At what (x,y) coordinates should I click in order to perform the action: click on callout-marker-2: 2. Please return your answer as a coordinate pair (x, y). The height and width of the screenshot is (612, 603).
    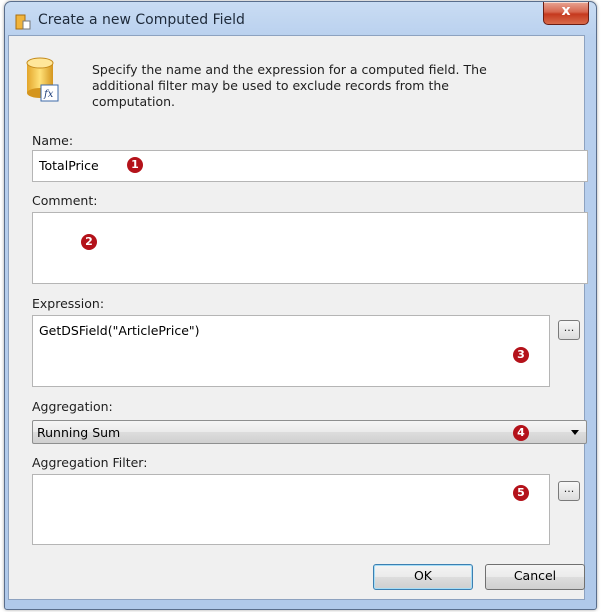
    Looking at the image, I should click on (89, 242).